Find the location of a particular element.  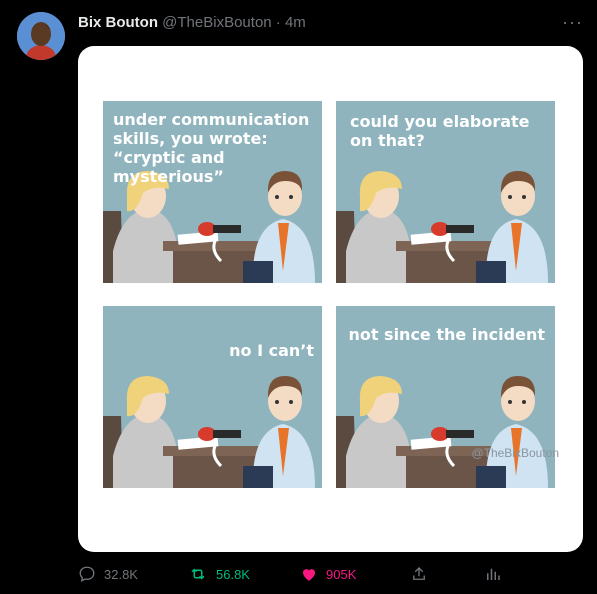

like-count: 905K is located at coordinates (341, 574).